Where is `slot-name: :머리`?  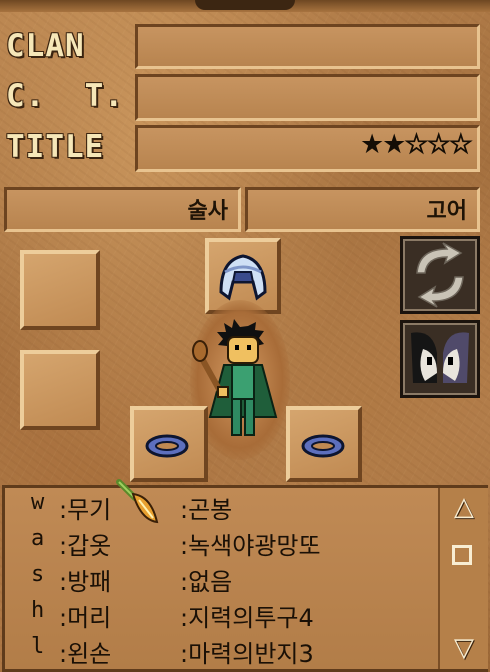
slot-name: :머리 is located at coordinates (85, 618).